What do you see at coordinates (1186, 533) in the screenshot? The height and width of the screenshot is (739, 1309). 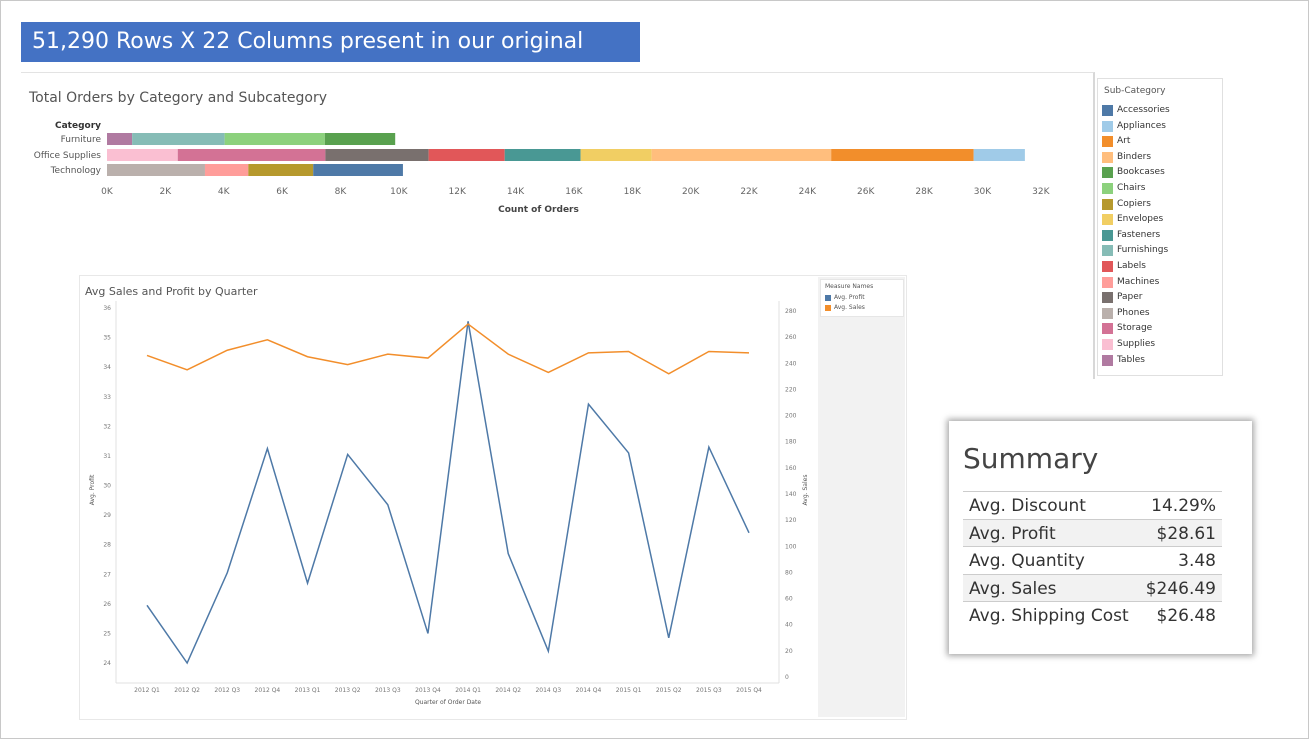 I see `summary-value: $28.61` at bounding box center [1186, 533].